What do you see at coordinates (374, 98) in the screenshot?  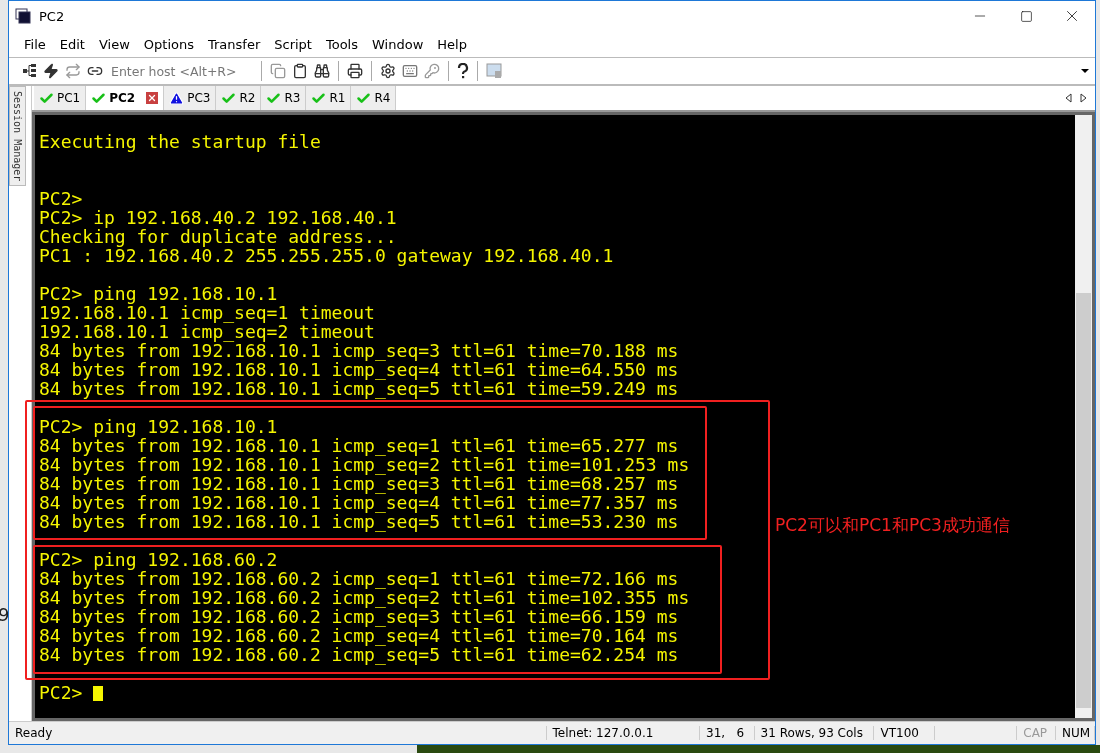 I see `session-tab: R4` at bounding box center [374, 98].